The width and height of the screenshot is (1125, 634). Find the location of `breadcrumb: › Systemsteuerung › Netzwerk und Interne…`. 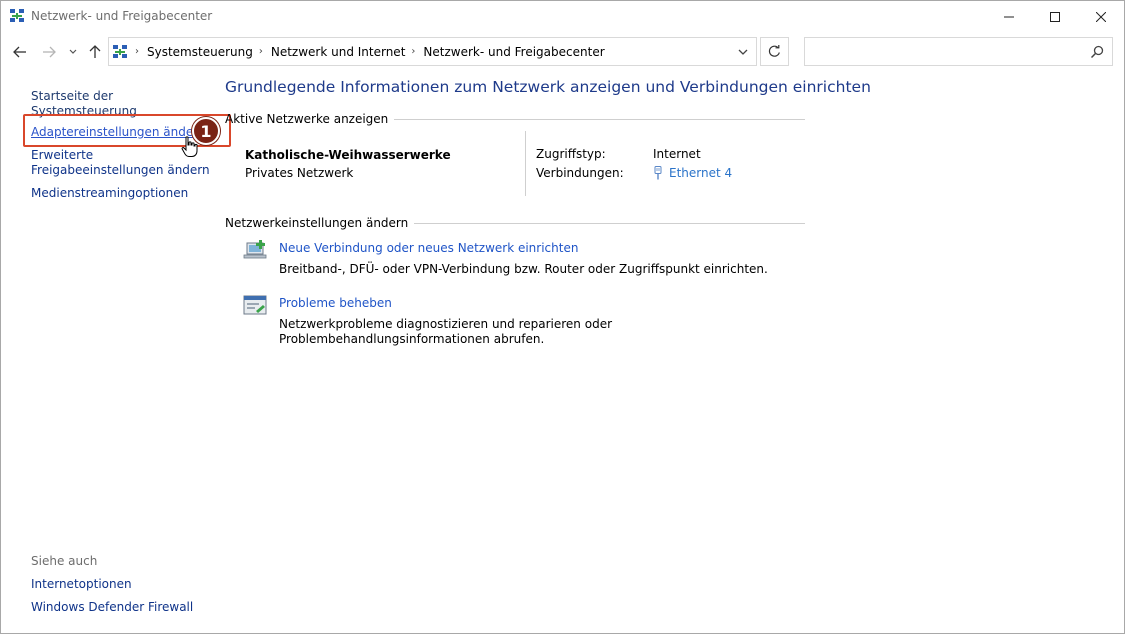

breadcrumb: › Systemsteuerung › Netzwerk und Interne… is located at coordinates (369, 51).